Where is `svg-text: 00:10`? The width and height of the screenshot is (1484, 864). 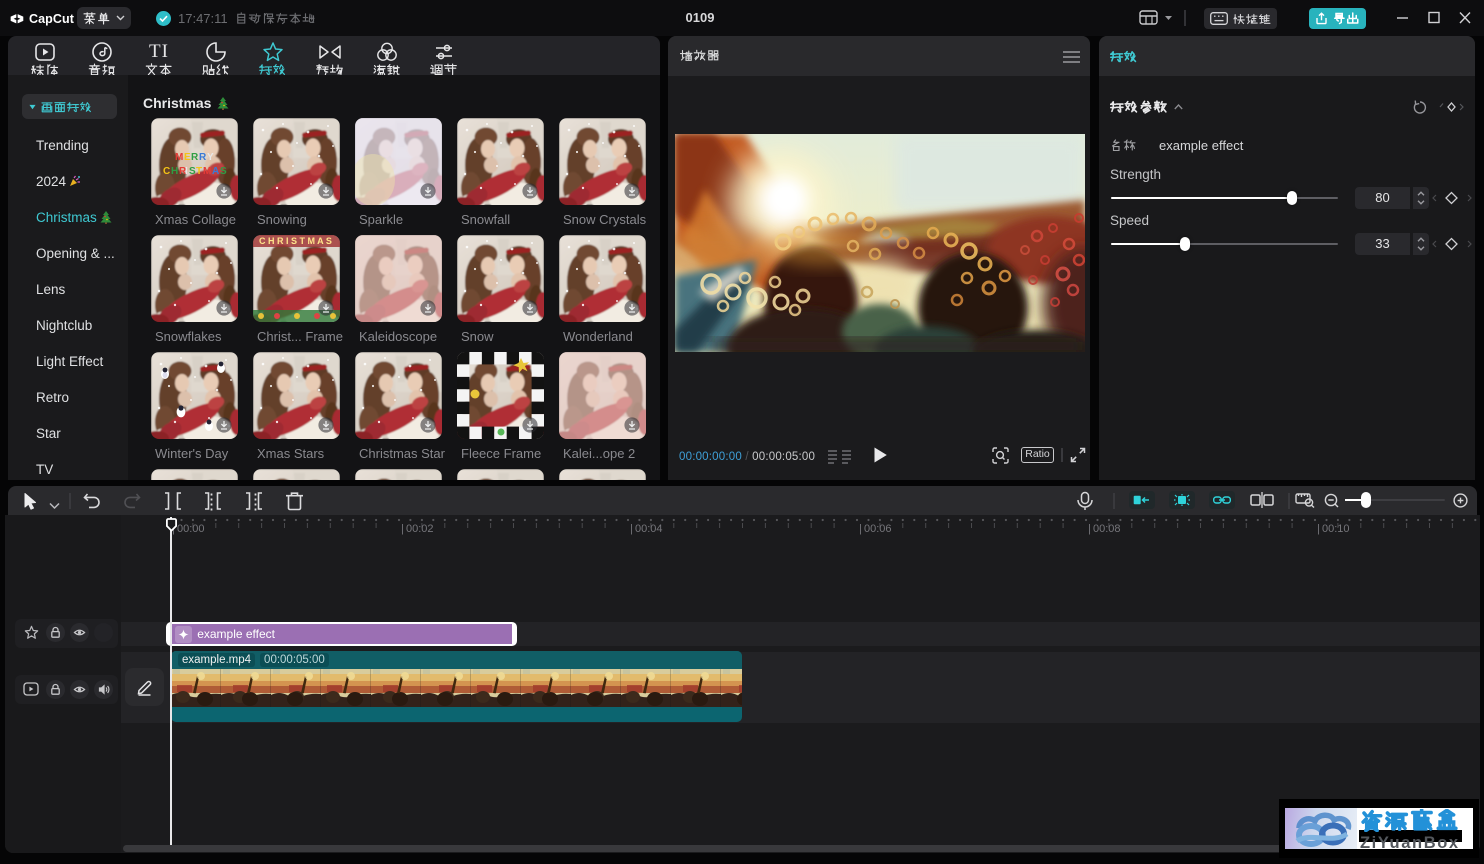
svg-text: 00:10 is located at coordinates (1336, 529).